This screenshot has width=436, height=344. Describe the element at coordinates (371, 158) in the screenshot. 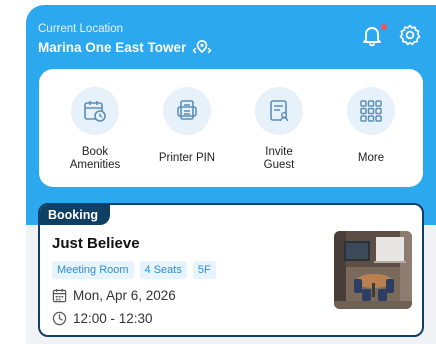

I see `action-label: More` at that location.